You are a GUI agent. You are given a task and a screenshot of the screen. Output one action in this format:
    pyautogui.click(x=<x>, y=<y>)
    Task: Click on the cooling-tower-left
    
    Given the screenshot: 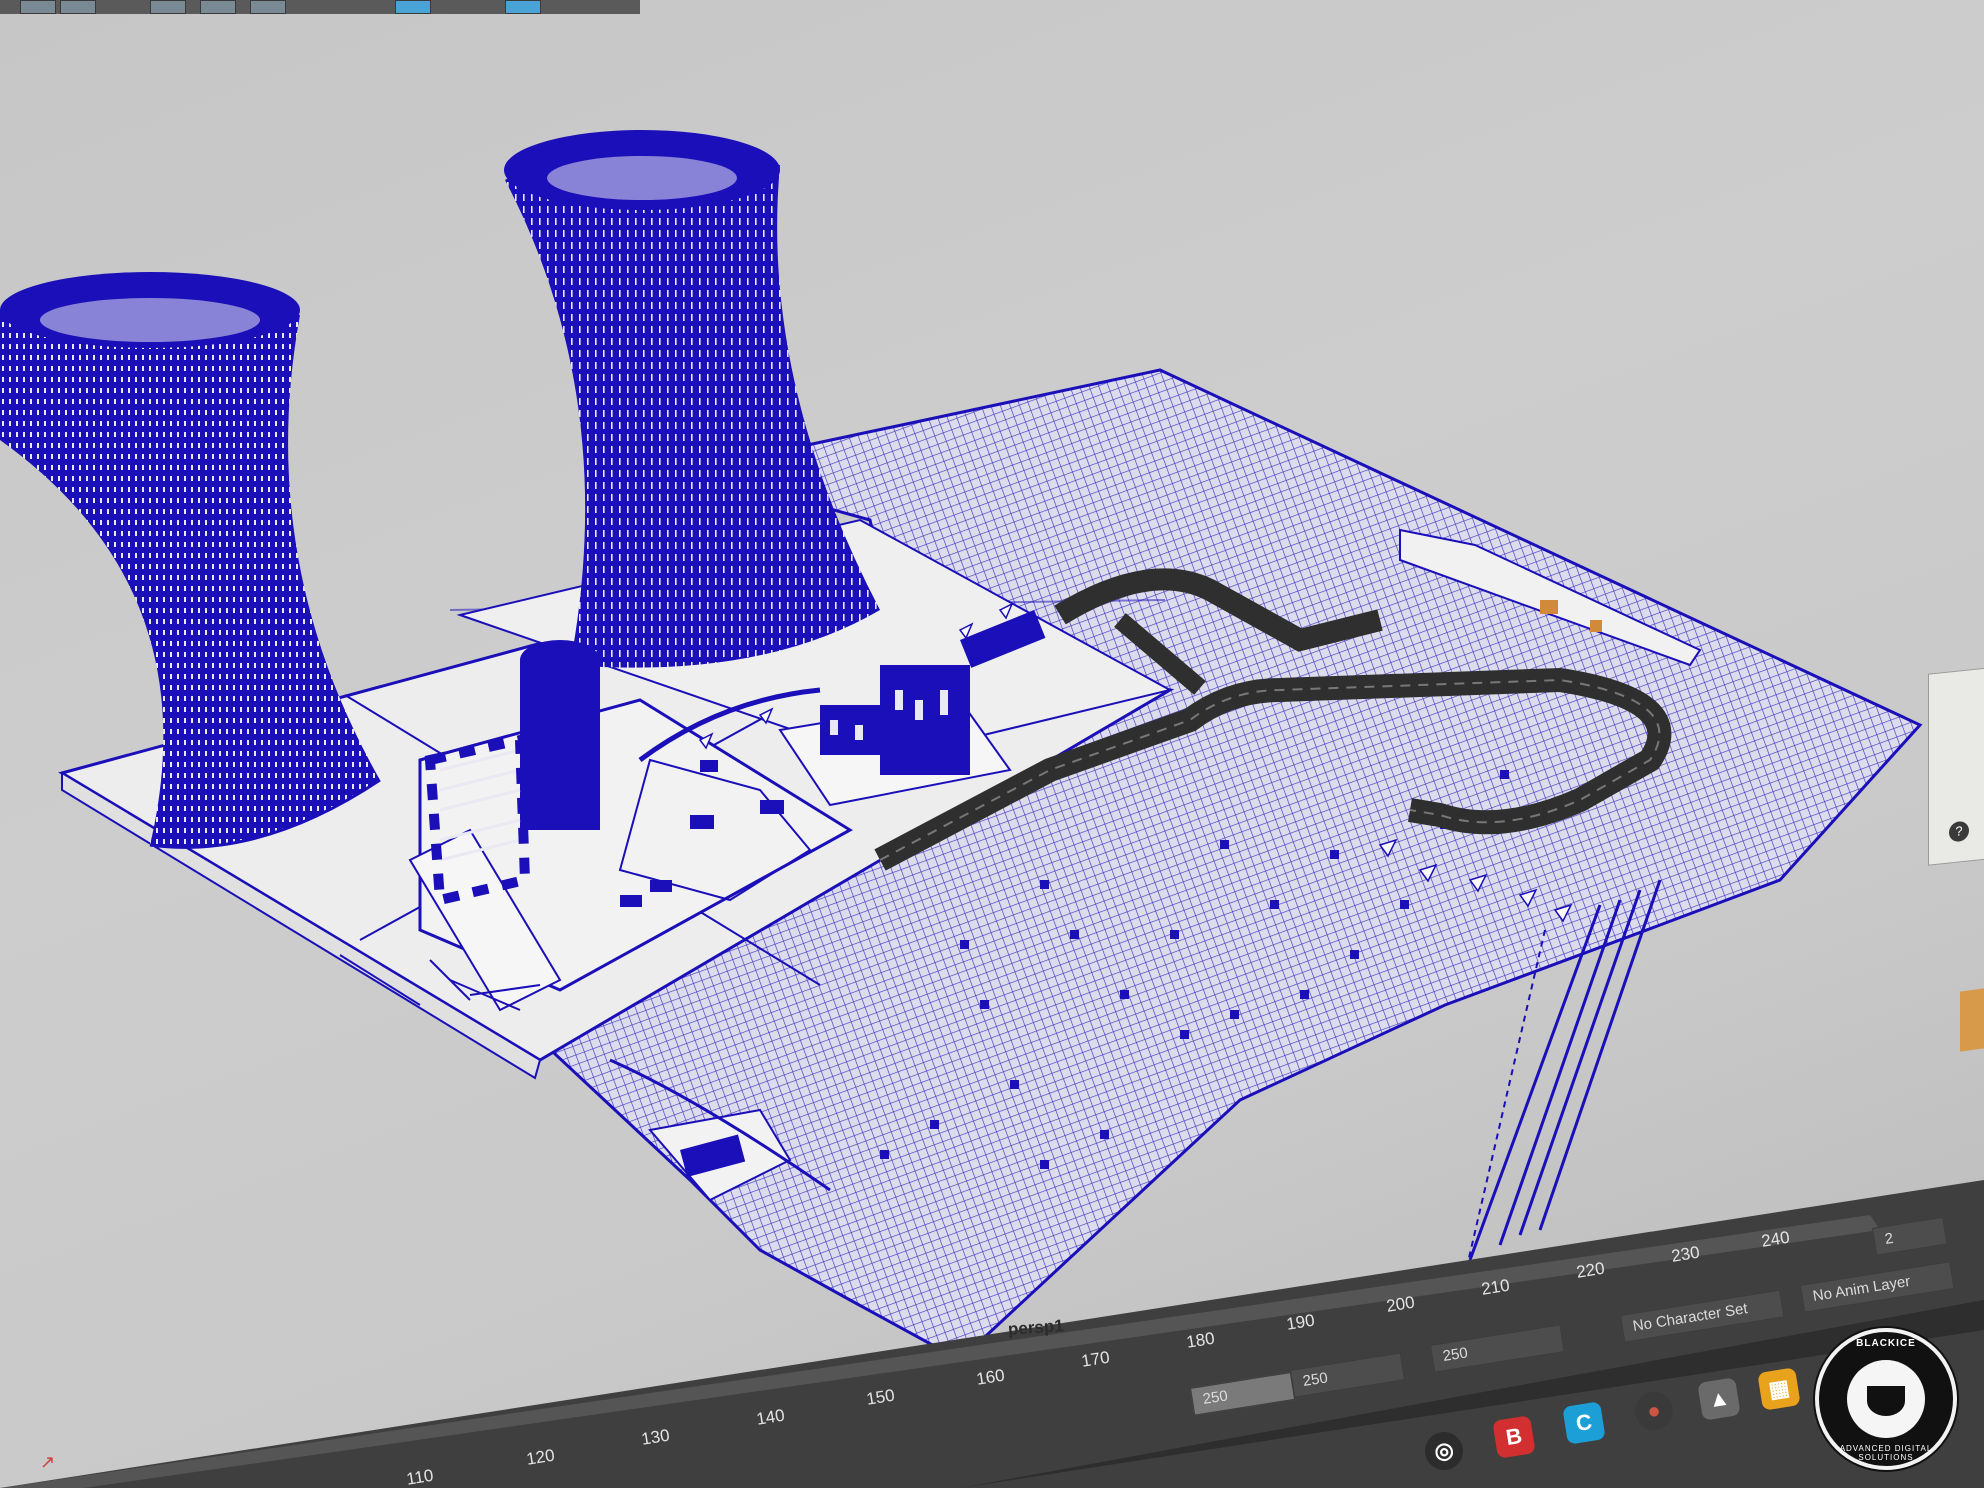 What is the action you would take?
    pyautogui.click(x=190, y=560)
    